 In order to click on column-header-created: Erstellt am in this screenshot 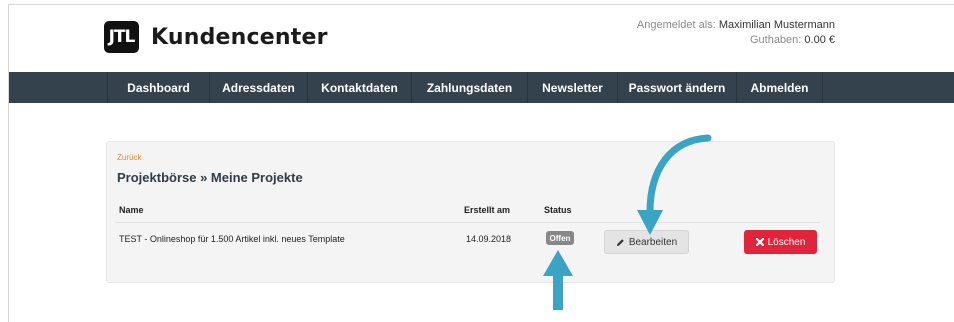, I will do `click(487, 210)`.